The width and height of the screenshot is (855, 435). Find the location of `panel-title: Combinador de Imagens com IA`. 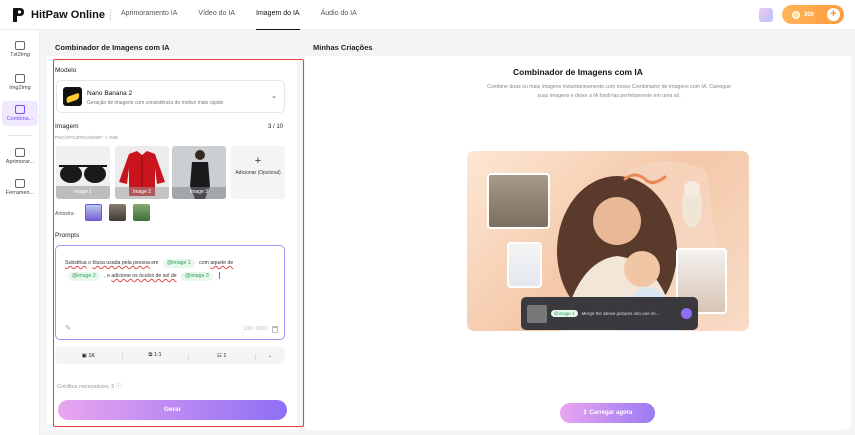

panel-title: Combinador de Imagens com IA is located at coordinates (172, 47).